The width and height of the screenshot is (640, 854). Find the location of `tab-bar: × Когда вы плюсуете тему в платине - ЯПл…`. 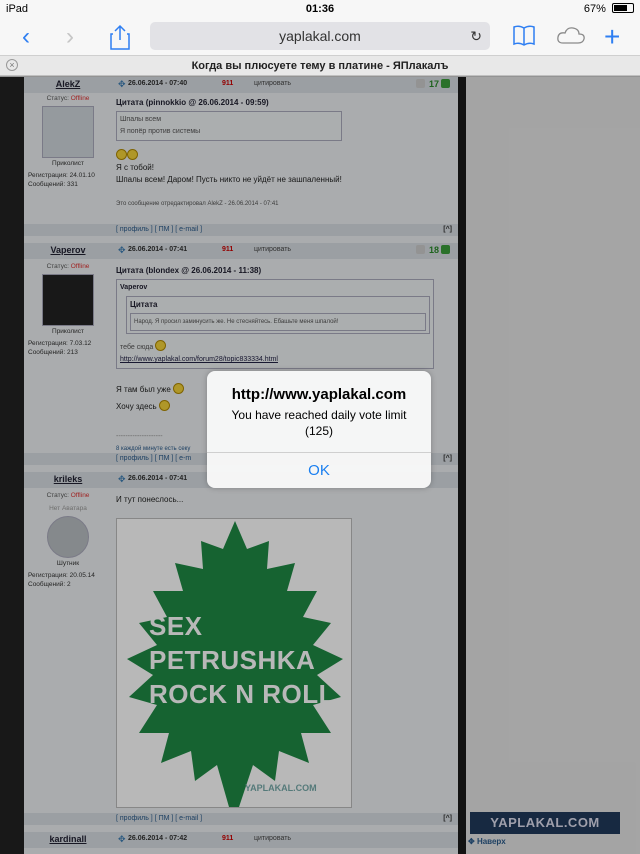

tab-bar: × Когда вы плюсуете тему в платине - ЯПл… is located at coordinates (320, 66).